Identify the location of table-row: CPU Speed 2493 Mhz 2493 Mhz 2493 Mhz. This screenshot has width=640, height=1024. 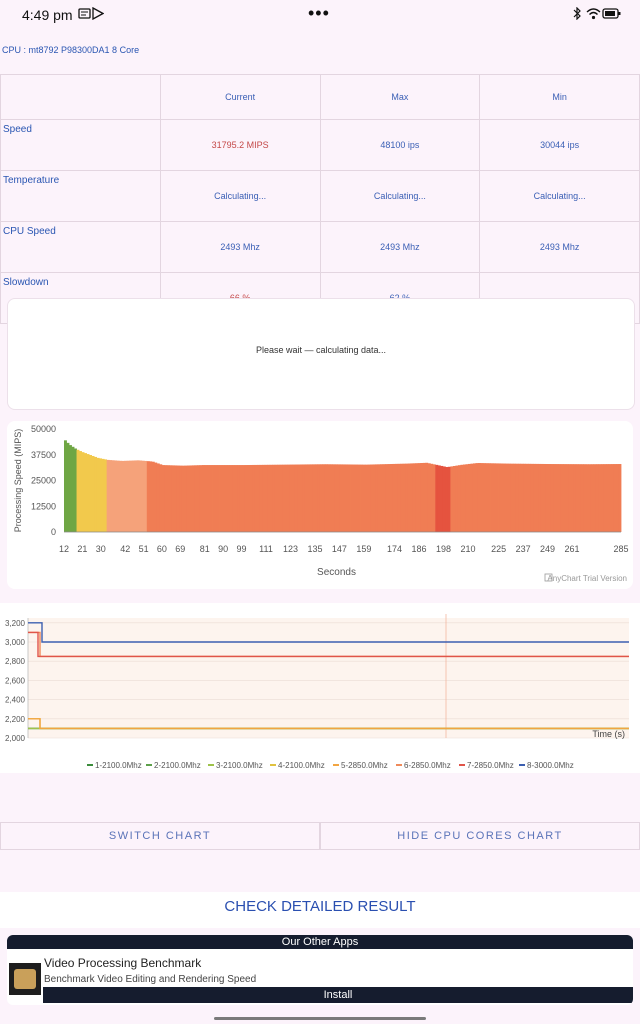
(320, 247).